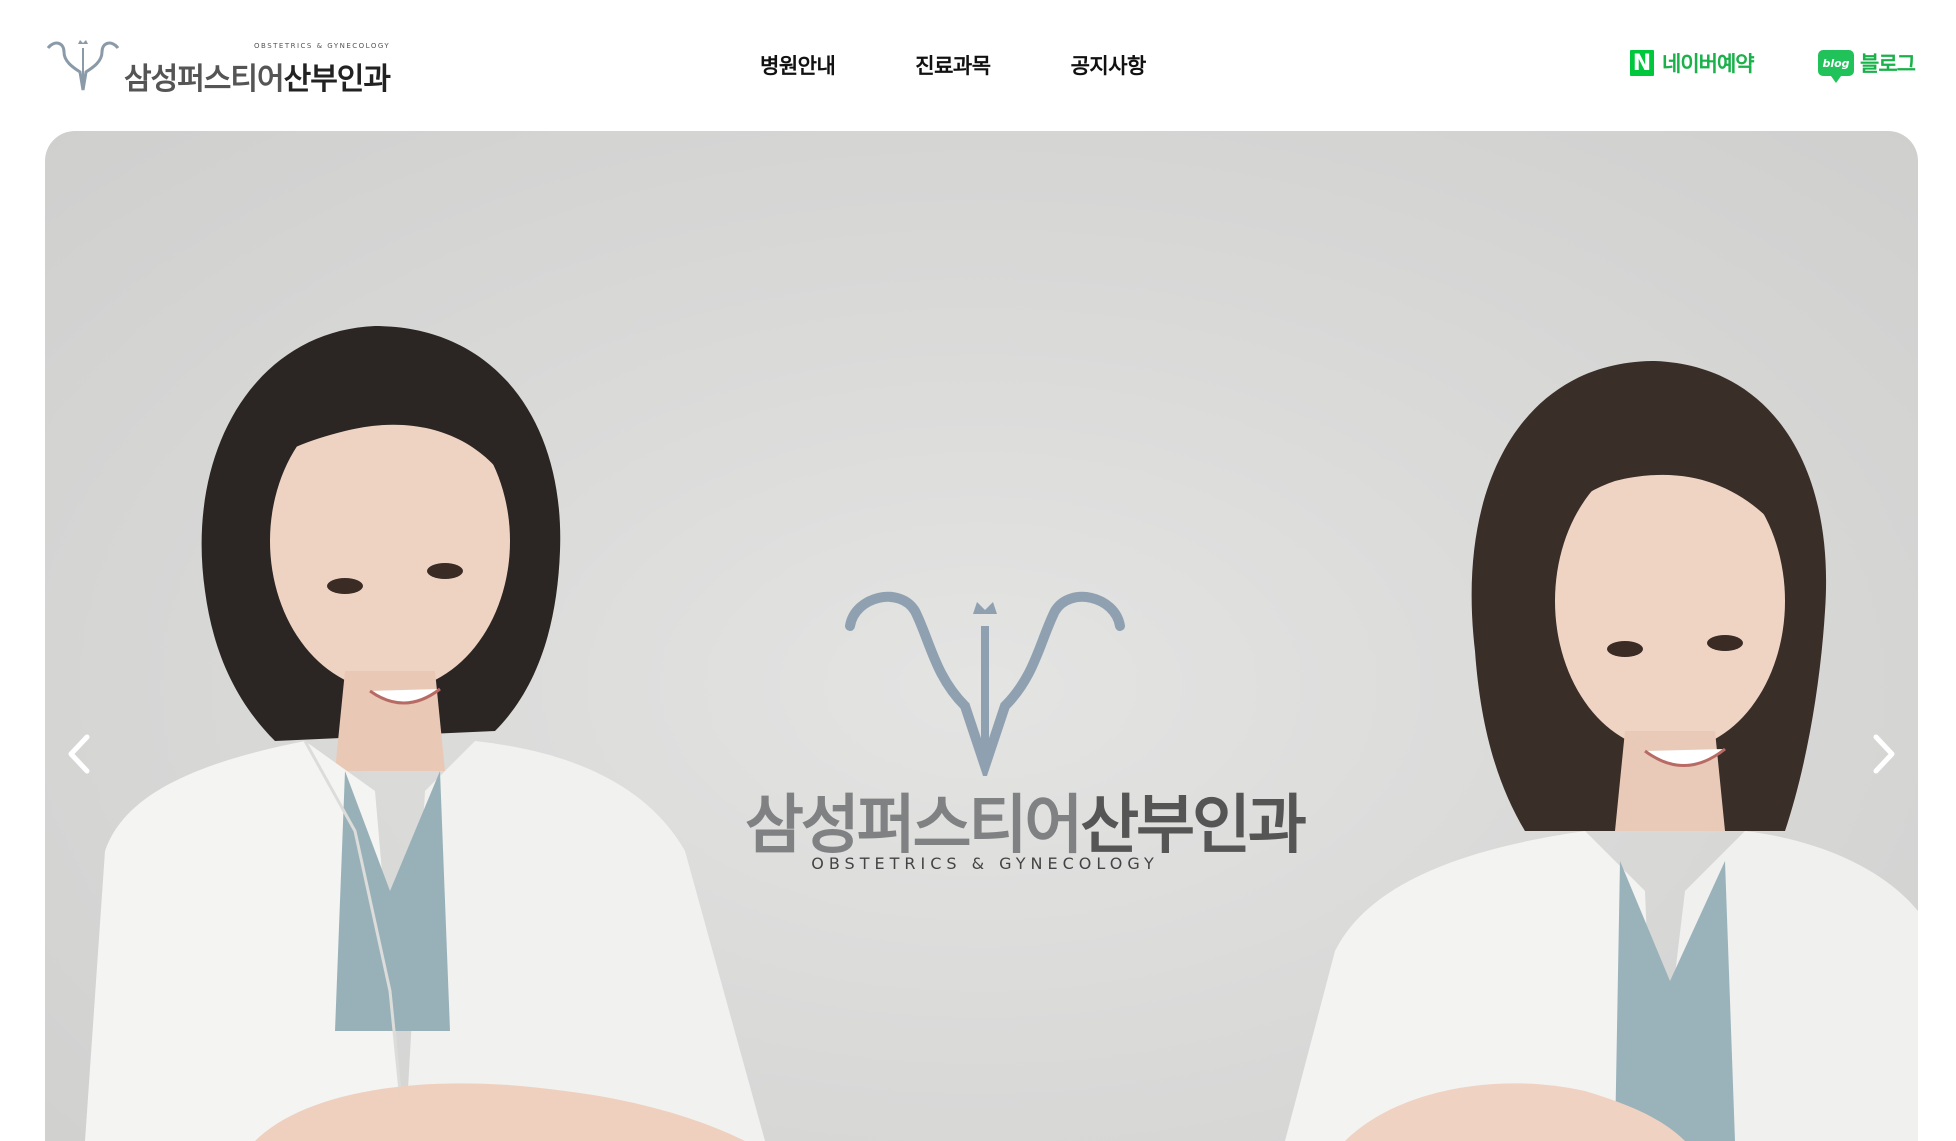 The width and height of the screenshot is (1956, 1141). What do you see at coordinates (953, 65) in the screenshot?
I see `nav-item-departments: 진료과목` at bounding box center [953, 65].